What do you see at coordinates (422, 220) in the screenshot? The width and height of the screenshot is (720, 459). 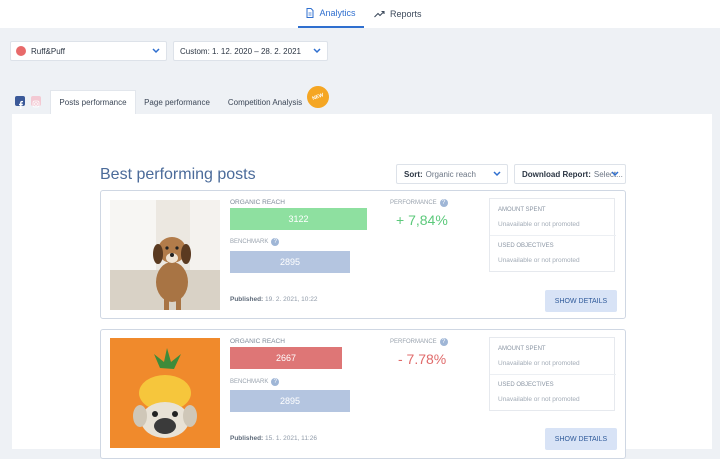 I see `performance-value: + 7,84%` at bounding box center [422, 220].